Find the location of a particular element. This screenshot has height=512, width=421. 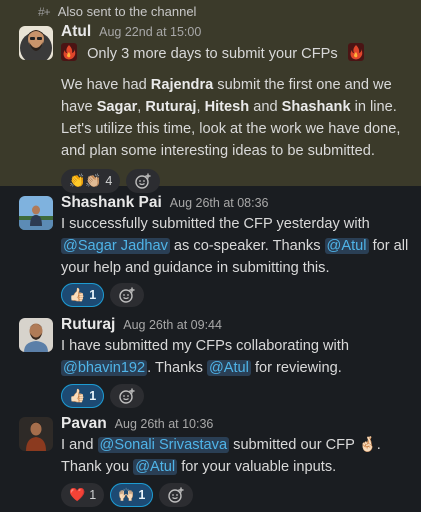

timestamp: Aug 26th at 08:36 is located at coordinates (219, 203).